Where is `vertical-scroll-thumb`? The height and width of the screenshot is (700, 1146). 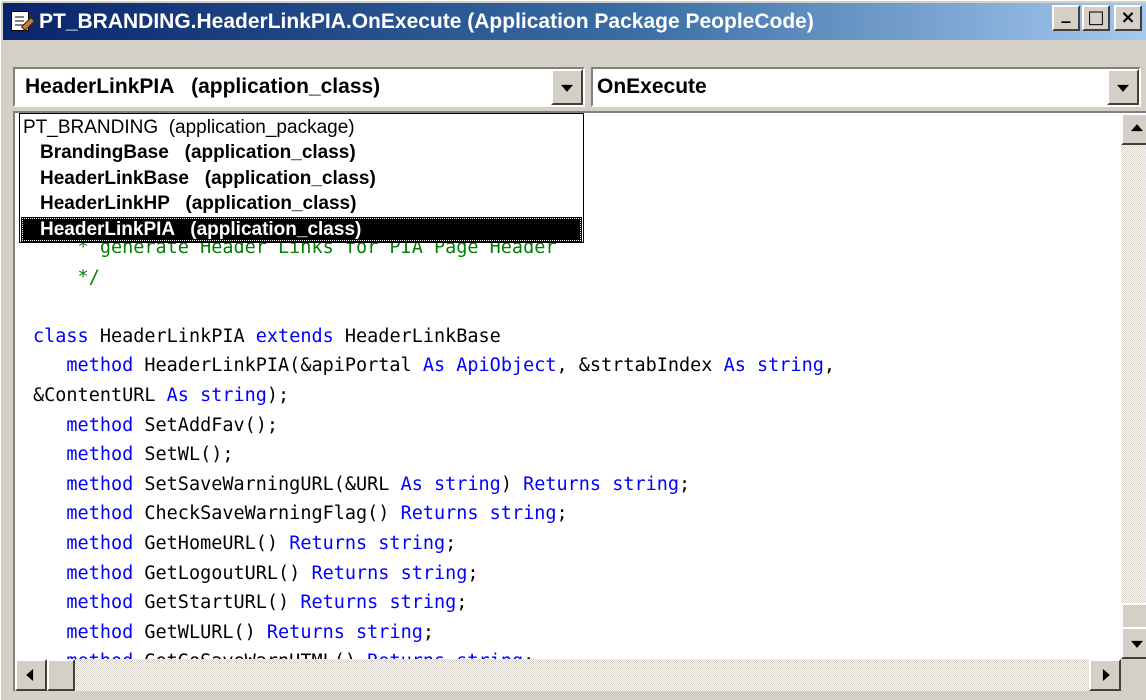 vertical-scroll-thumb is located at coordinates (1133, 616).